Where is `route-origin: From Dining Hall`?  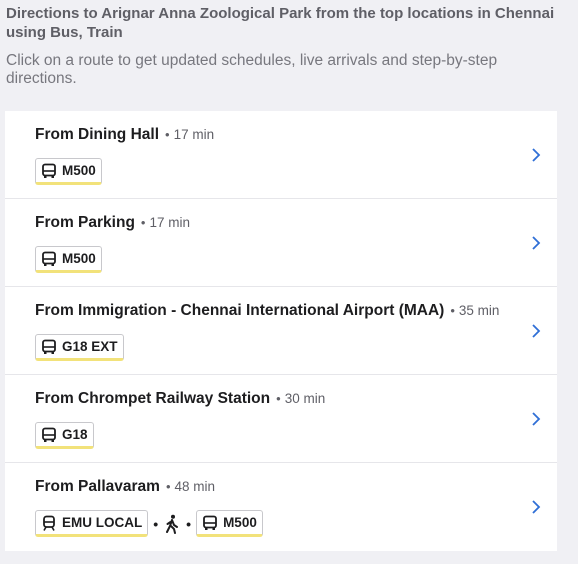
route-origin: From Dining Hall is located at coordinates (97, 134).